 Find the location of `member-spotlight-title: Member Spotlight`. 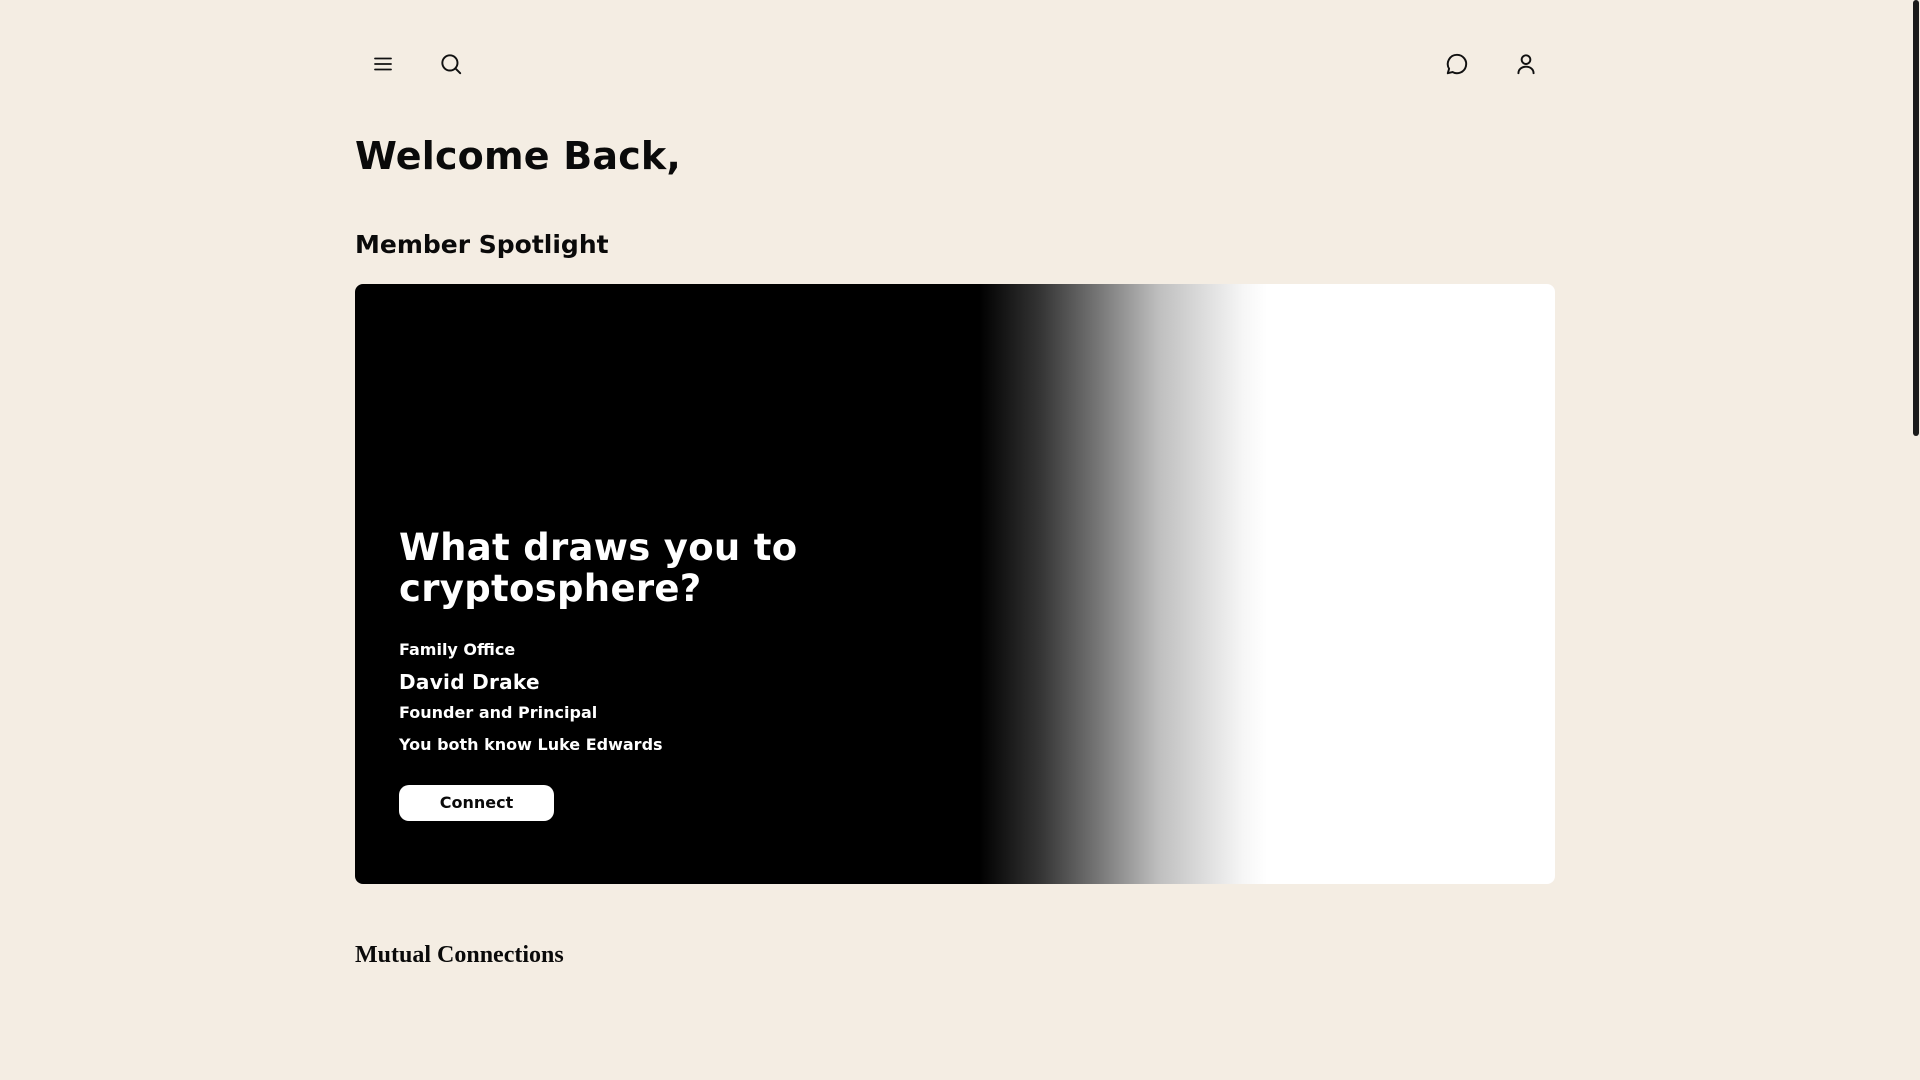

member-spotlight-title: Member Spotlight is located at coordinates (482, 244).